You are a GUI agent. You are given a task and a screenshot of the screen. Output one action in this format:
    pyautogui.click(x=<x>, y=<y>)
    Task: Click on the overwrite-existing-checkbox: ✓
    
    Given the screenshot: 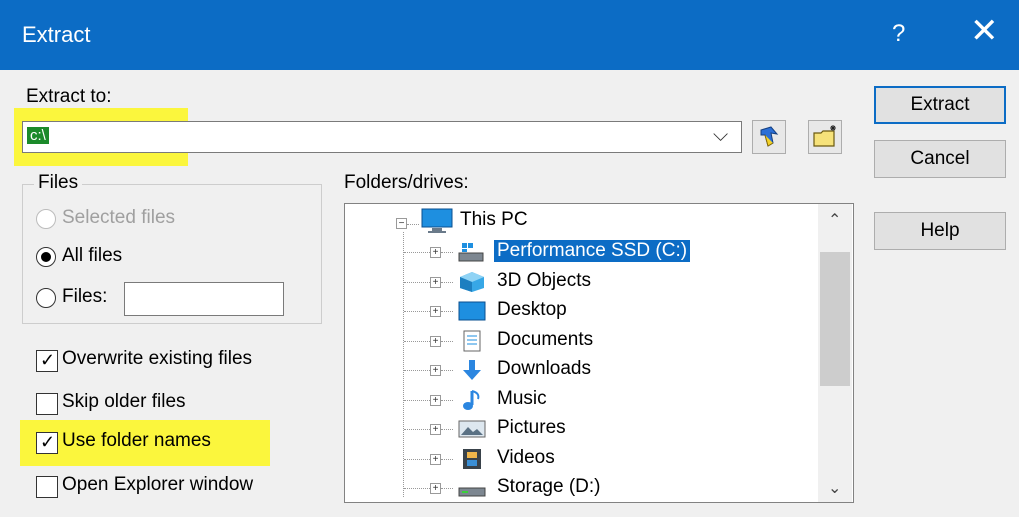 What is the action you would take?
    pyautogui.click(x=47, y=361)
    